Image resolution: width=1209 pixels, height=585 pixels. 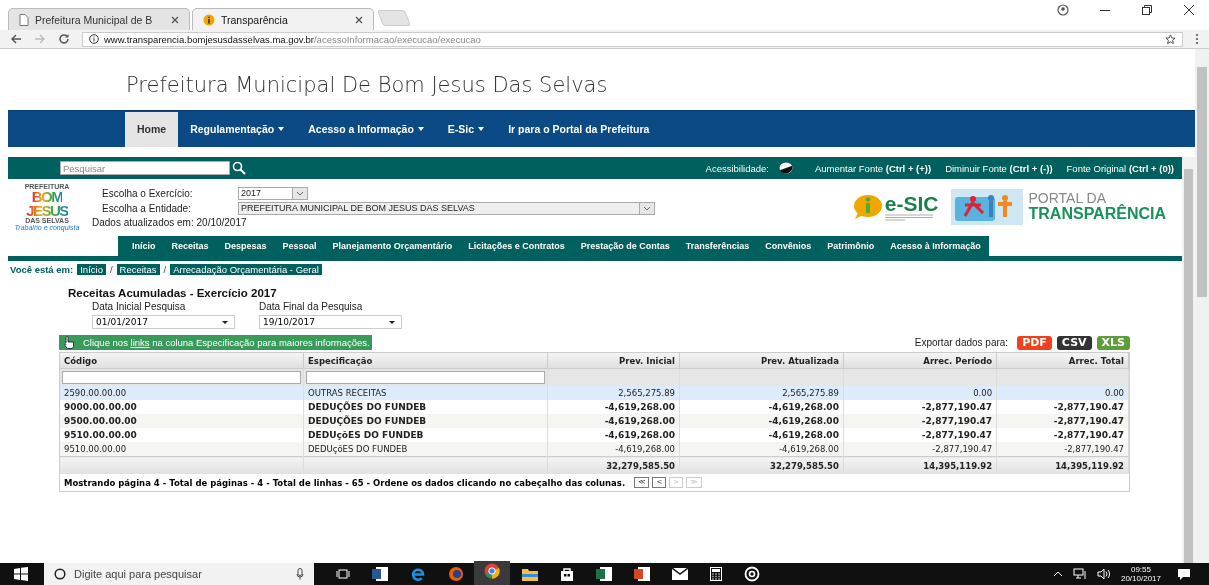 I want to click on pagination-info: Mostrando página 4 - Total de páginas - 4 - Total de linhas - 65 - Ordene os dados clicando no cabeçalho das colunas., so click(x=345, y=482).